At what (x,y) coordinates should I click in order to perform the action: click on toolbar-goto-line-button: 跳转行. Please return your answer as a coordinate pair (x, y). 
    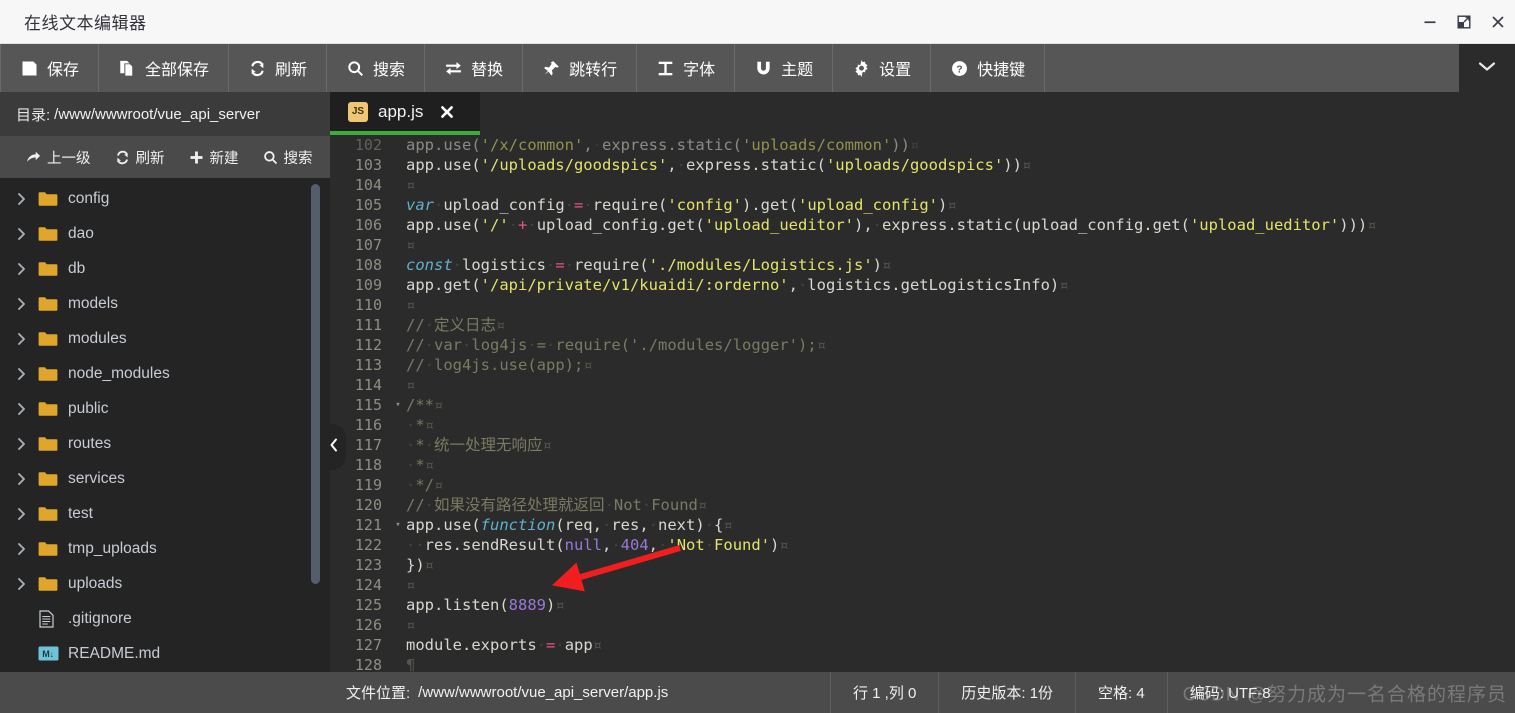
    Looking at the image, I should click on (580, 68).